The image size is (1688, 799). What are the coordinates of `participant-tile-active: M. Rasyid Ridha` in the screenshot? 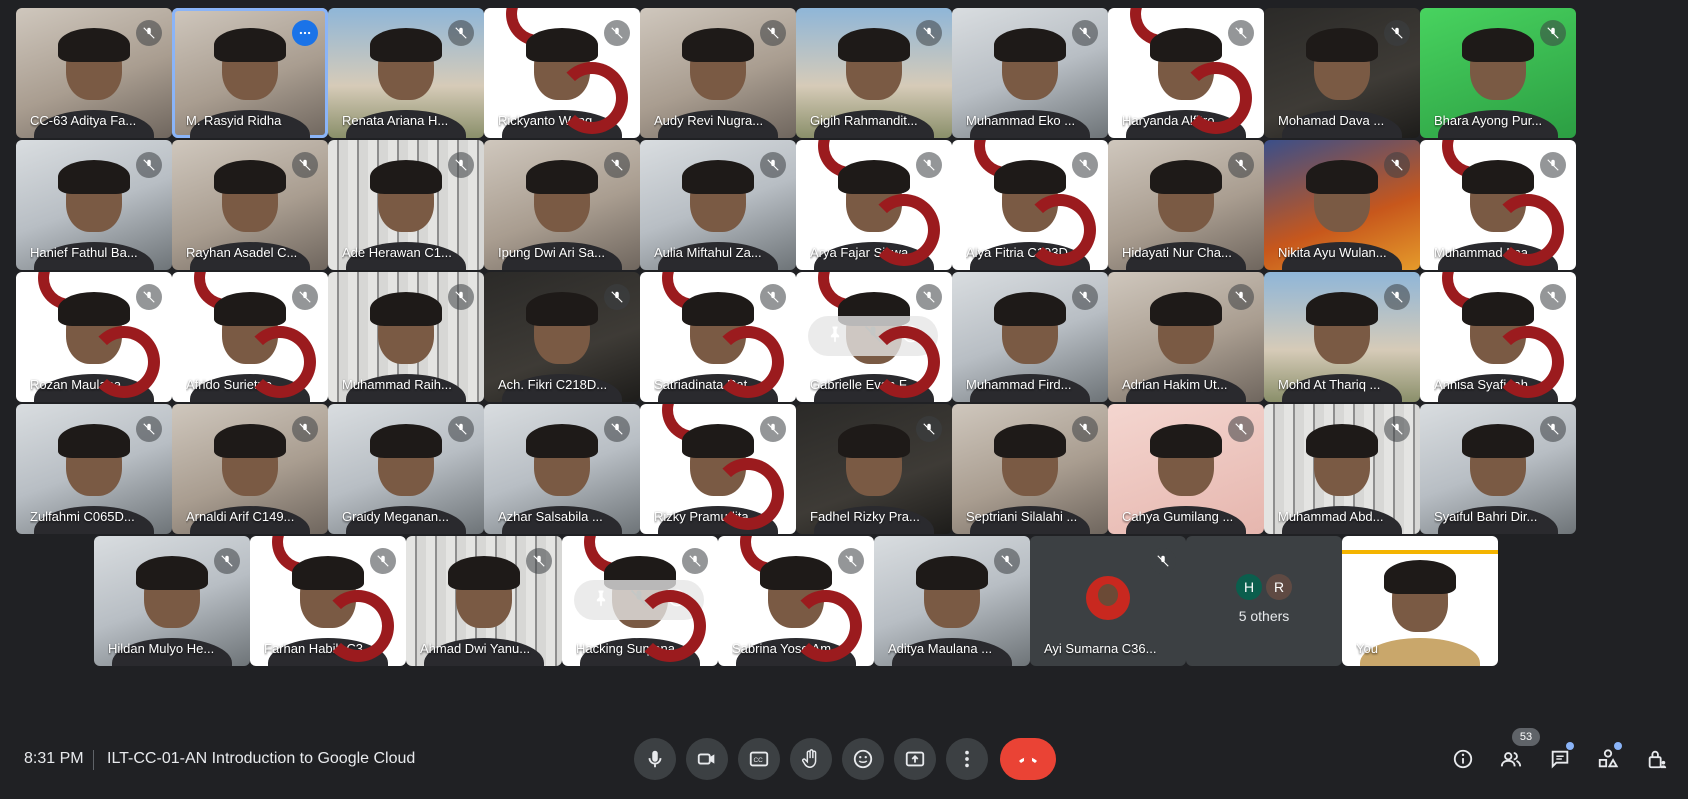 It's located at (250, 73).